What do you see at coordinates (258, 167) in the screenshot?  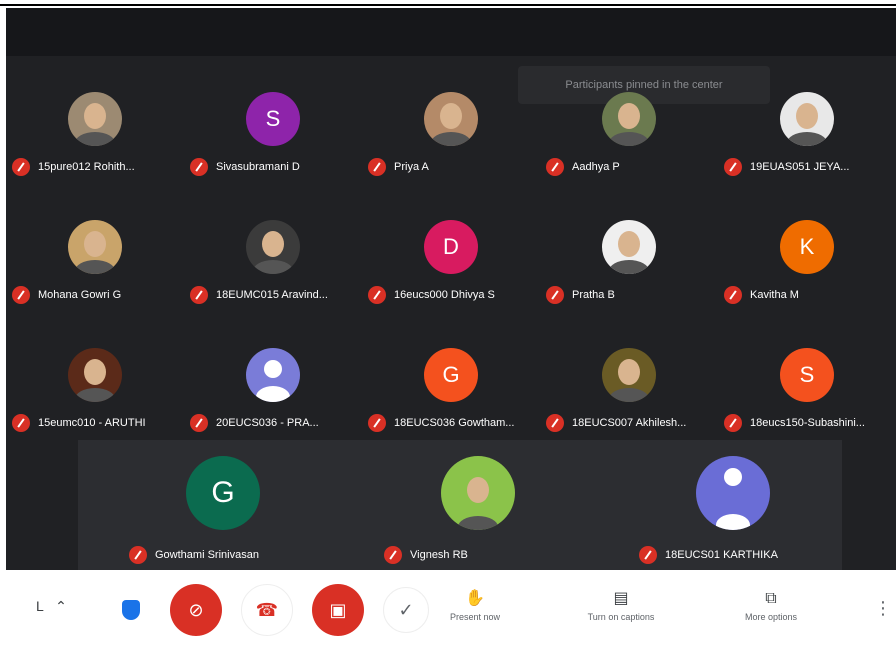 I see `participant-name: Sivasubramani D` at bounding box center [258, 167].